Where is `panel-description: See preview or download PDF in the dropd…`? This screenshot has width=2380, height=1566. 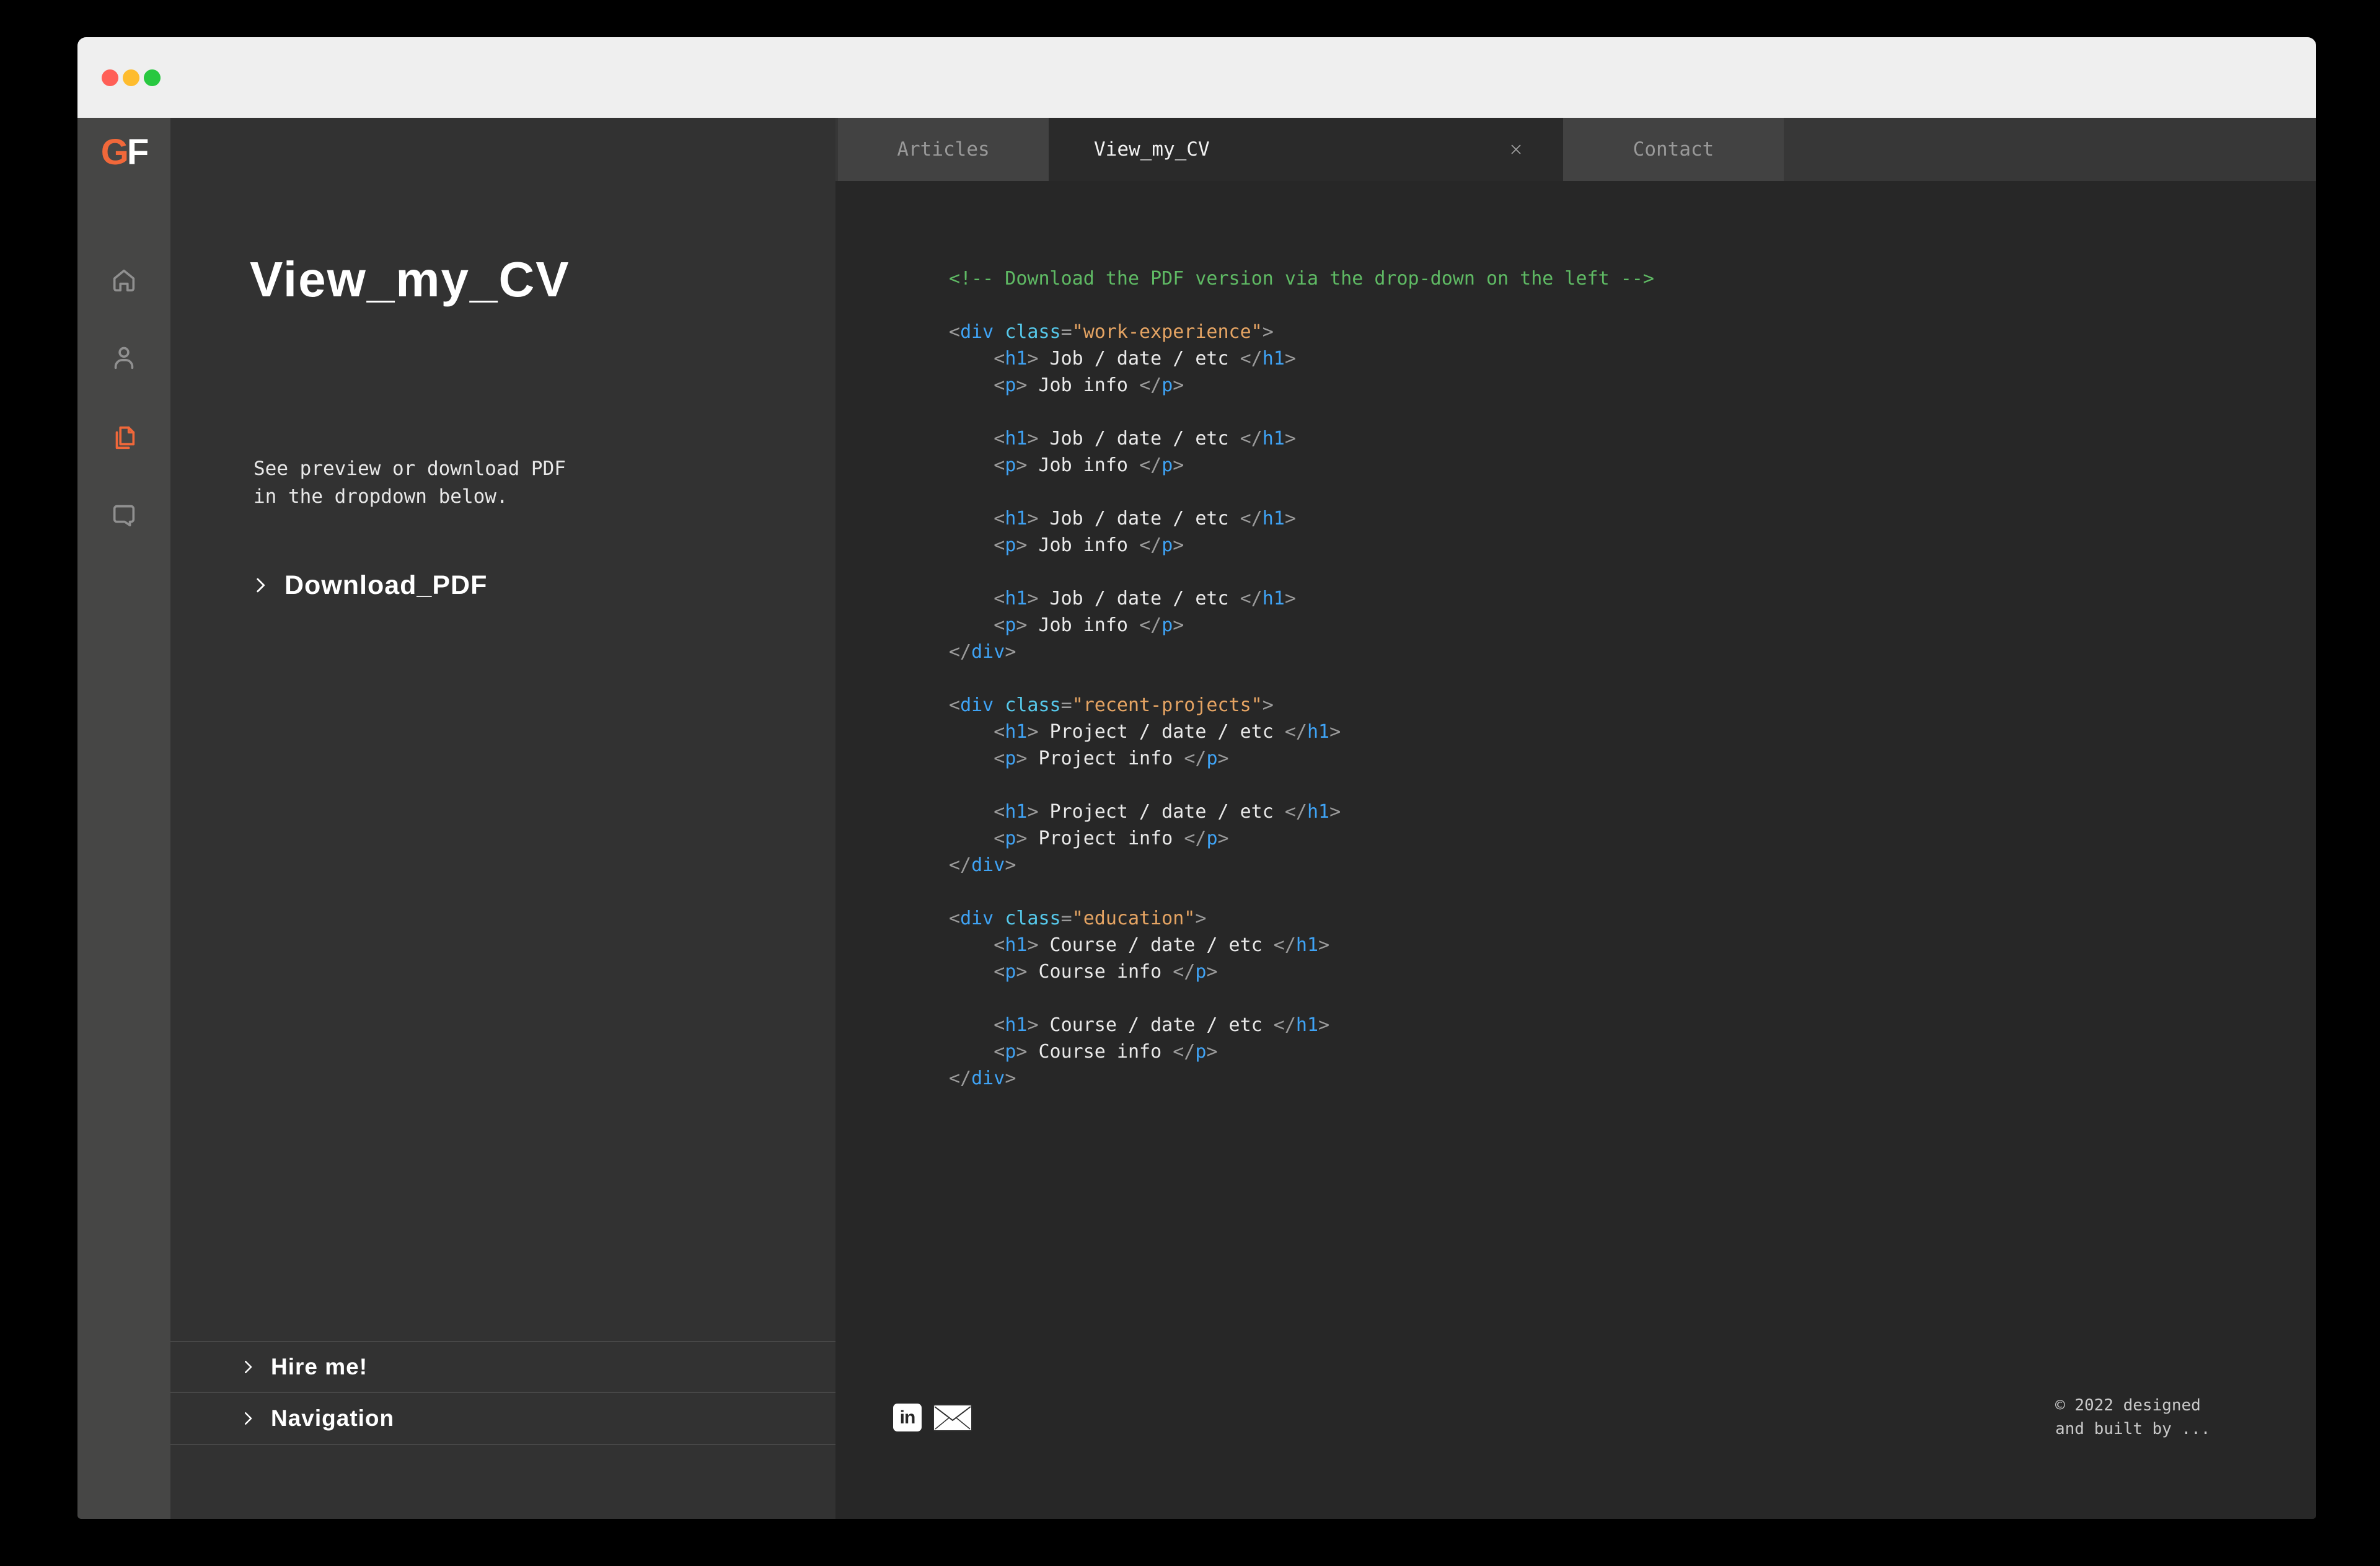
panel-description: See preview or download PDF in the dropd… is located at coordinates (409, 483).